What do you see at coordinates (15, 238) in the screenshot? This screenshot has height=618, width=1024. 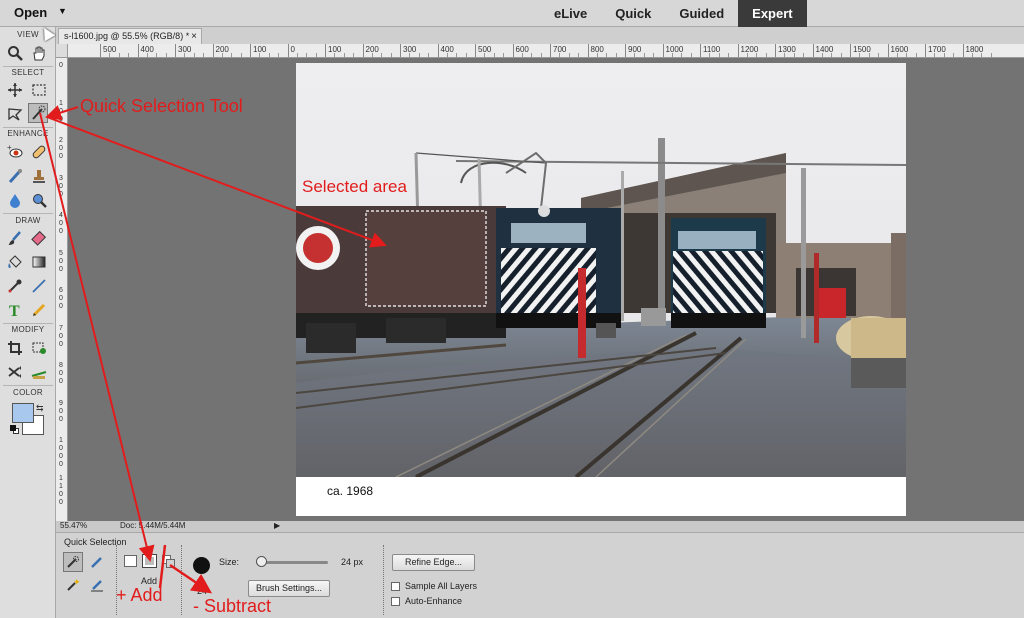 I see `brush-tool-icon` at bounding box center [15, 238].